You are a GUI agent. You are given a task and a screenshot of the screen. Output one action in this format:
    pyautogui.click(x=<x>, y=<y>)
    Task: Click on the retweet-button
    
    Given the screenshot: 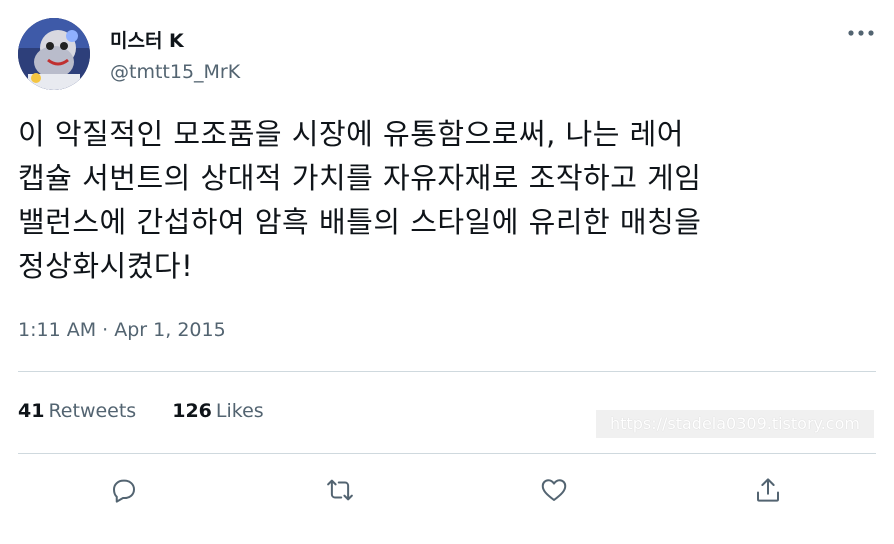 What is the action you would take?
    pyautogui.click(x=340, y=490)
    